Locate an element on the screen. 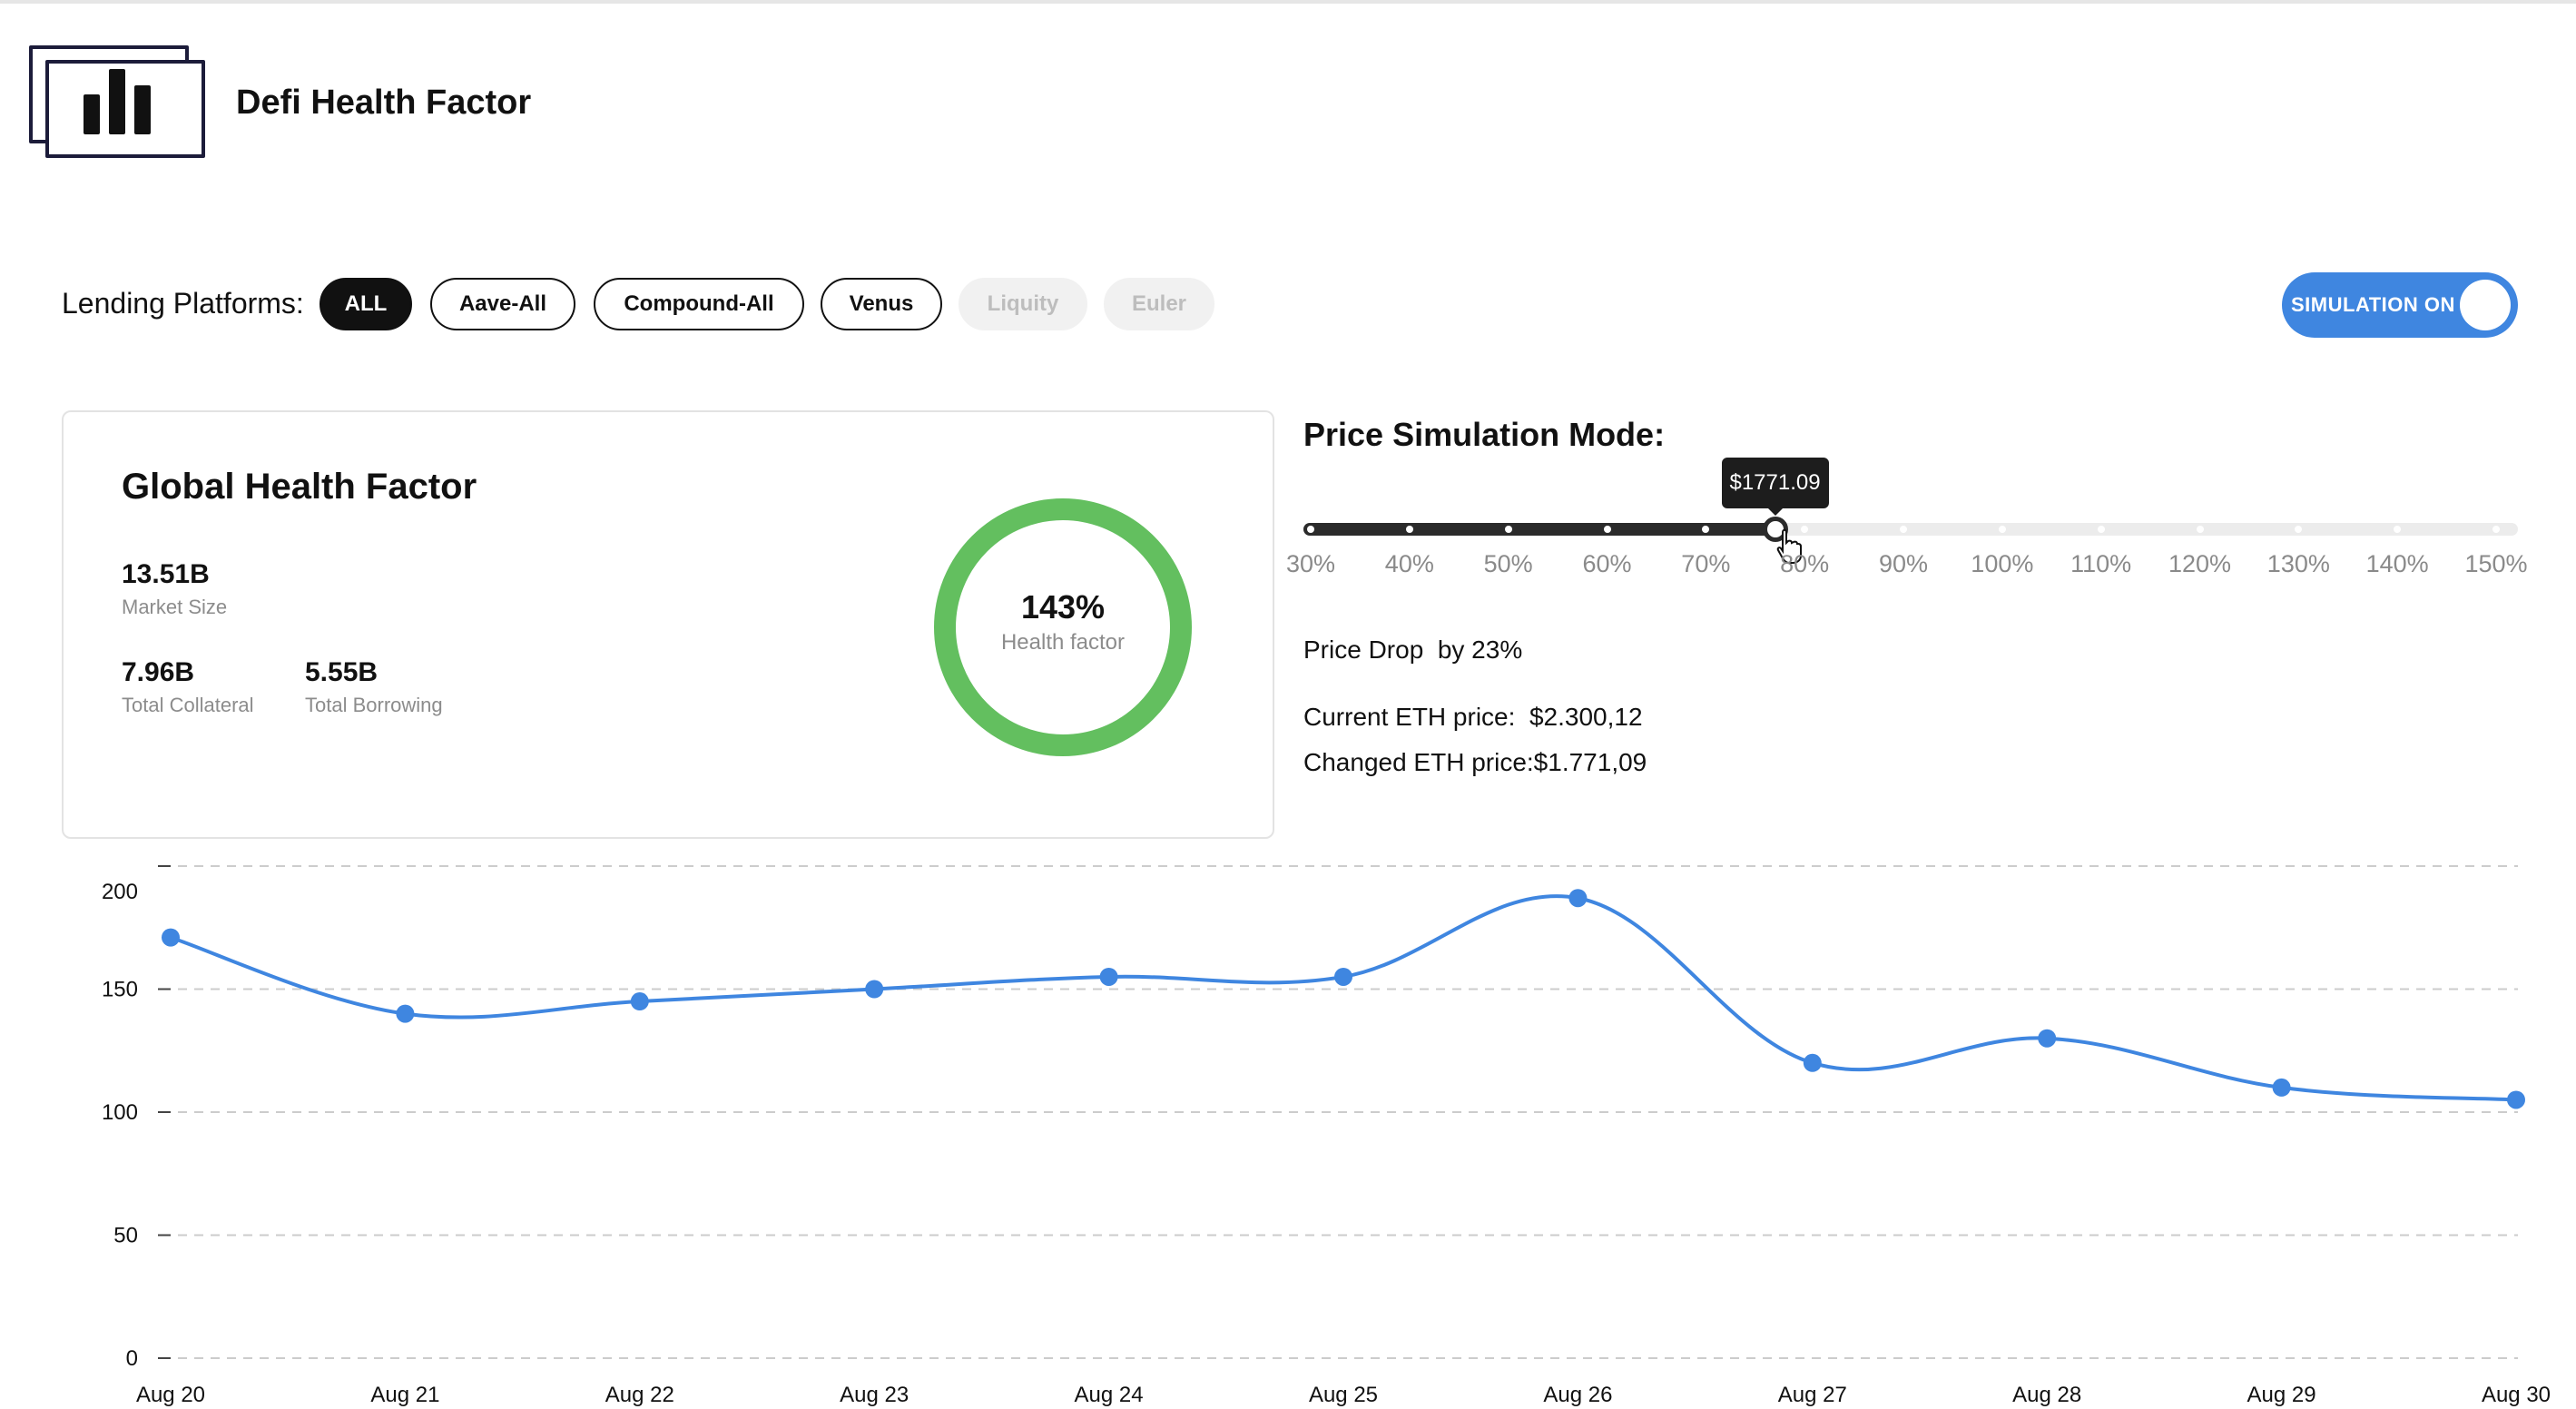 The height and width of the screenshot is (1409, 2576). x-tick-label: Aug 30 is located at coordinates (2516, 1395).